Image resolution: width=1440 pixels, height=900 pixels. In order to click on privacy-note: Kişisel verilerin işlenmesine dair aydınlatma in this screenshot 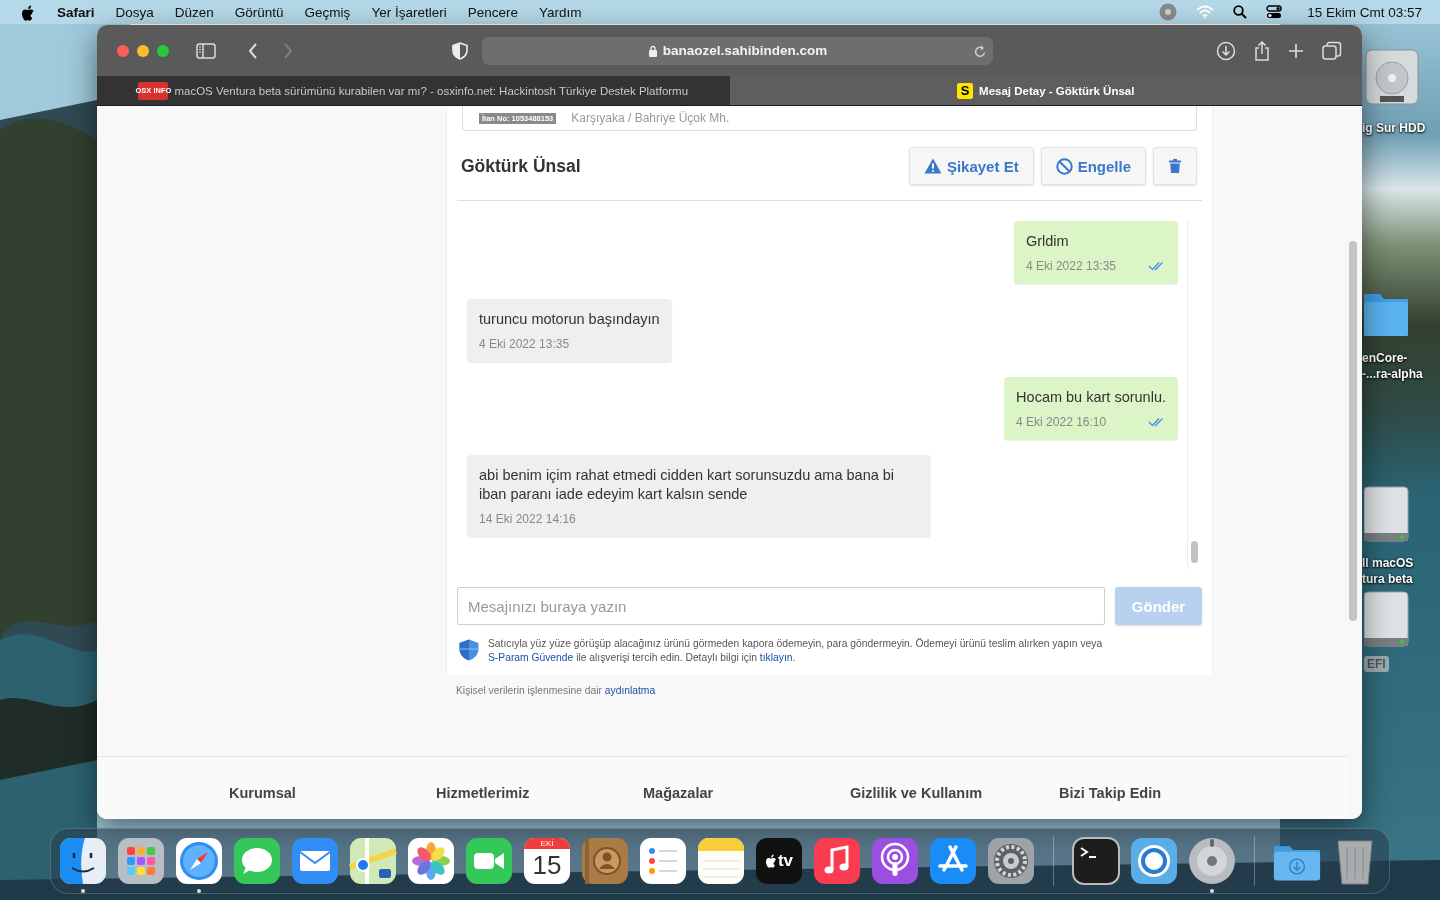, I will do `click(556, 690)`.